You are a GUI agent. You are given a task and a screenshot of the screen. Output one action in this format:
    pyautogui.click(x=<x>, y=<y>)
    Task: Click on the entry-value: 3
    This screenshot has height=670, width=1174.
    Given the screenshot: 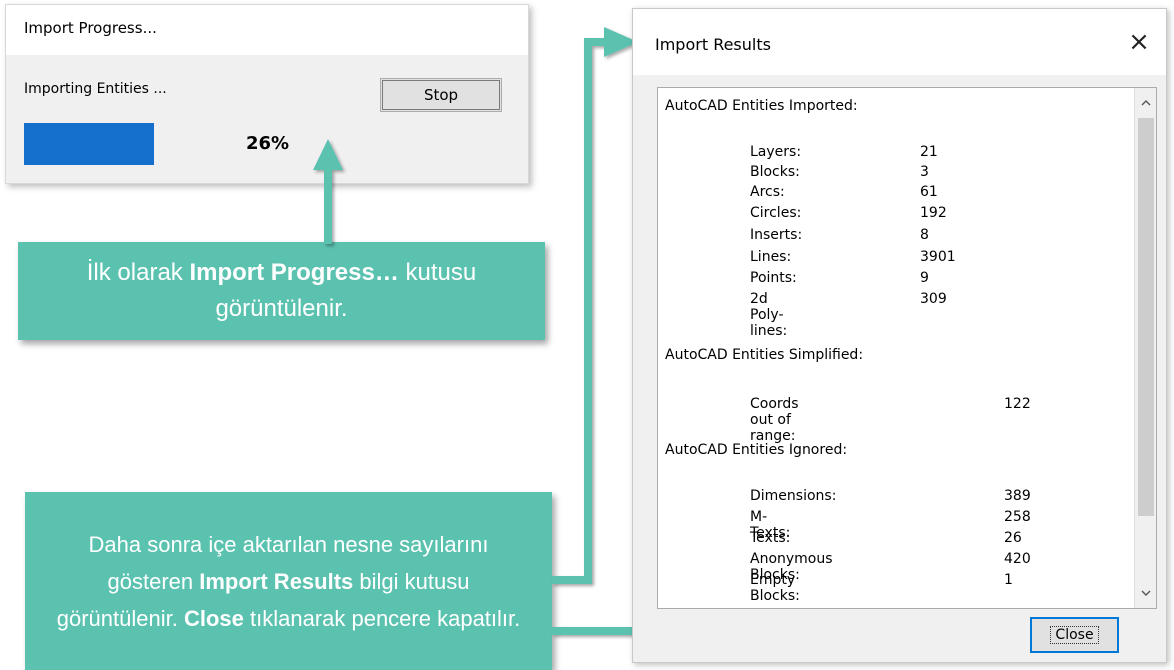 What is the action you would take?
    pyautogui.click(x=924, y=172)
    